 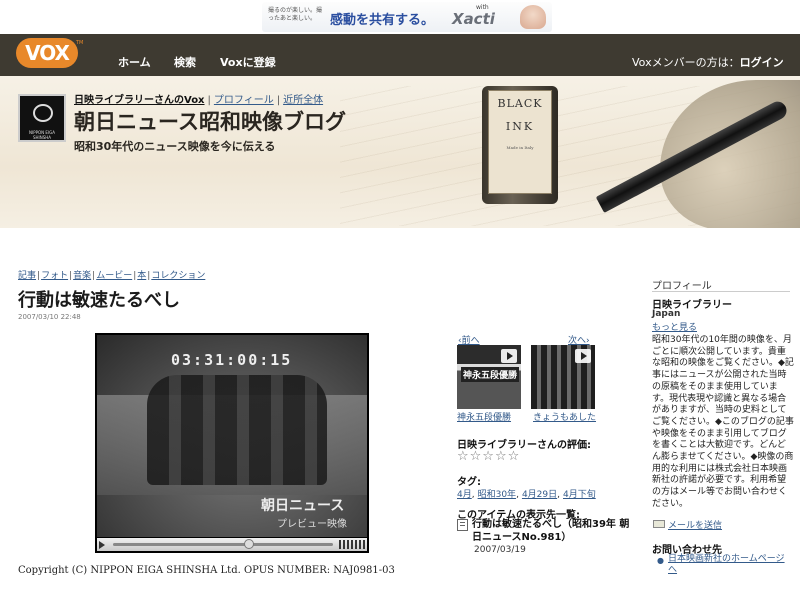 What do you see at coordinates (520, 126) in the screenshot?
I see `bottle-label-line2: INK` at bounding box center [520, 126].